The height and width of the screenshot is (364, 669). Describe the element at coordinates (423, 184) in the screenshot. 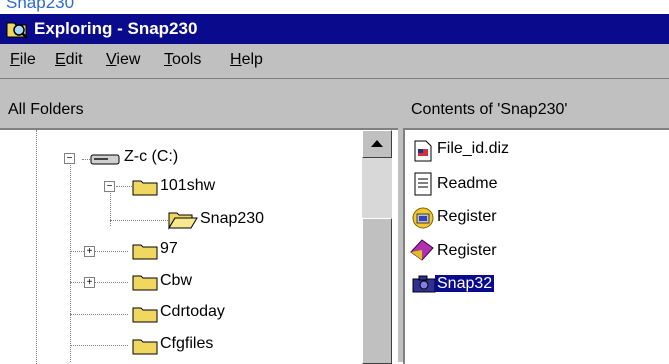

I see `text-file-icon` at that location.